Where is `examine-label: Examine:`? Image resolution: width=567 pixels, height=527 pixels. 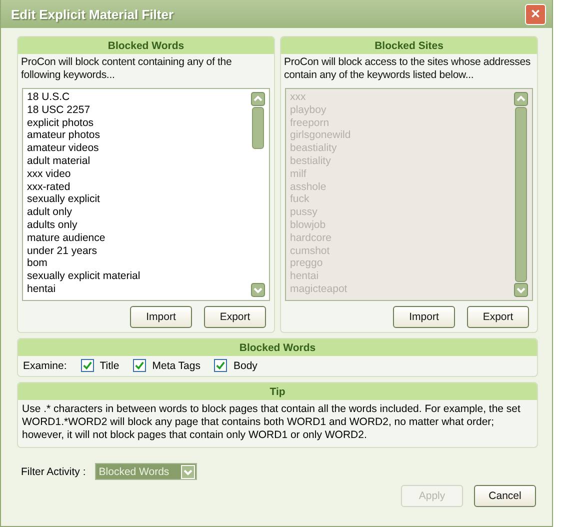 examine-label: Examine: is located at coordinates (45, 366).